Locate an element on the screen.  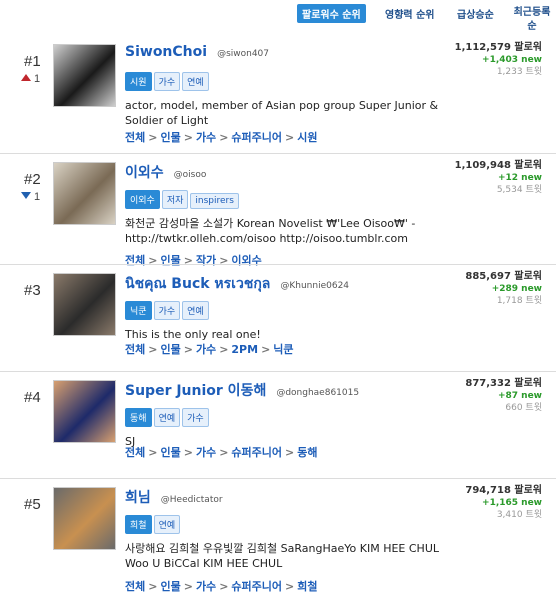
user-name-text: Super Junior 이동해 is located at coordinates (195, 391).